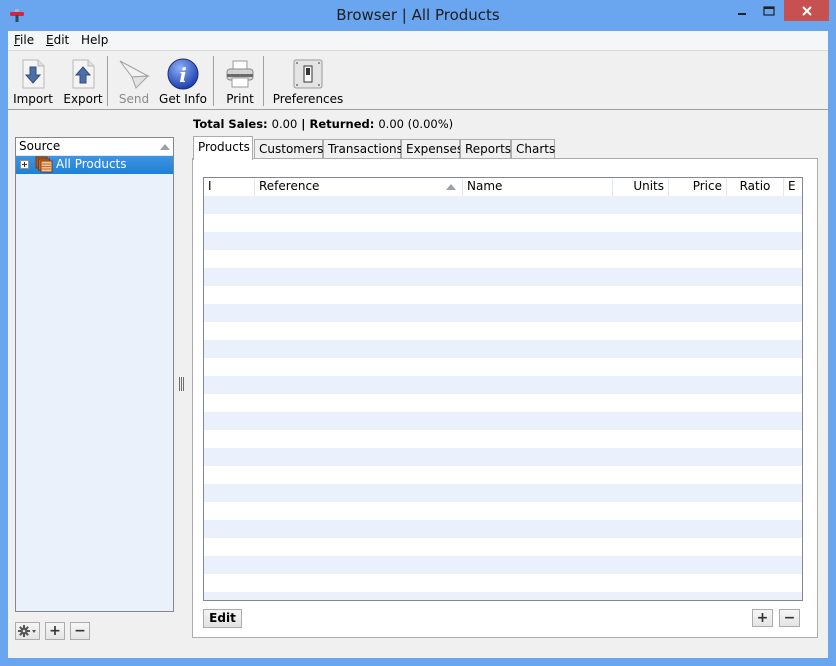  Describe the element at coordinates (240, 99) in the screenshot. I see `print-label: Print` at that location.